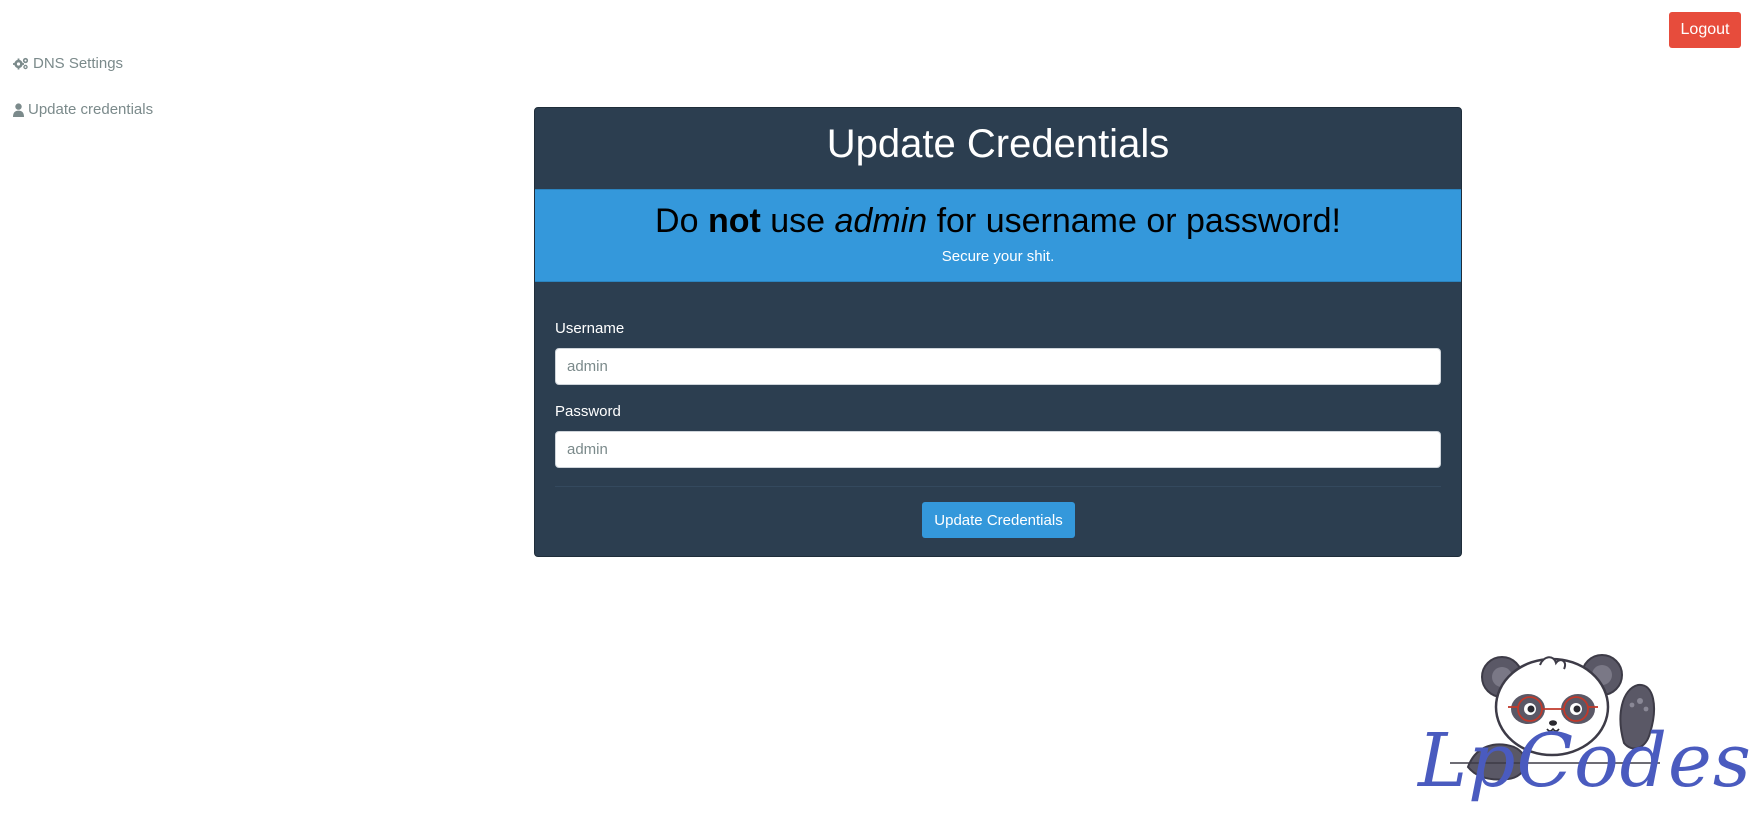 The height and width of the screenshot is (837, 1753). What do you see at coordinates (998, 256) in the screenshot?
I see `alert-subtext: Secure your shit.` at bounding box center [998, 256].